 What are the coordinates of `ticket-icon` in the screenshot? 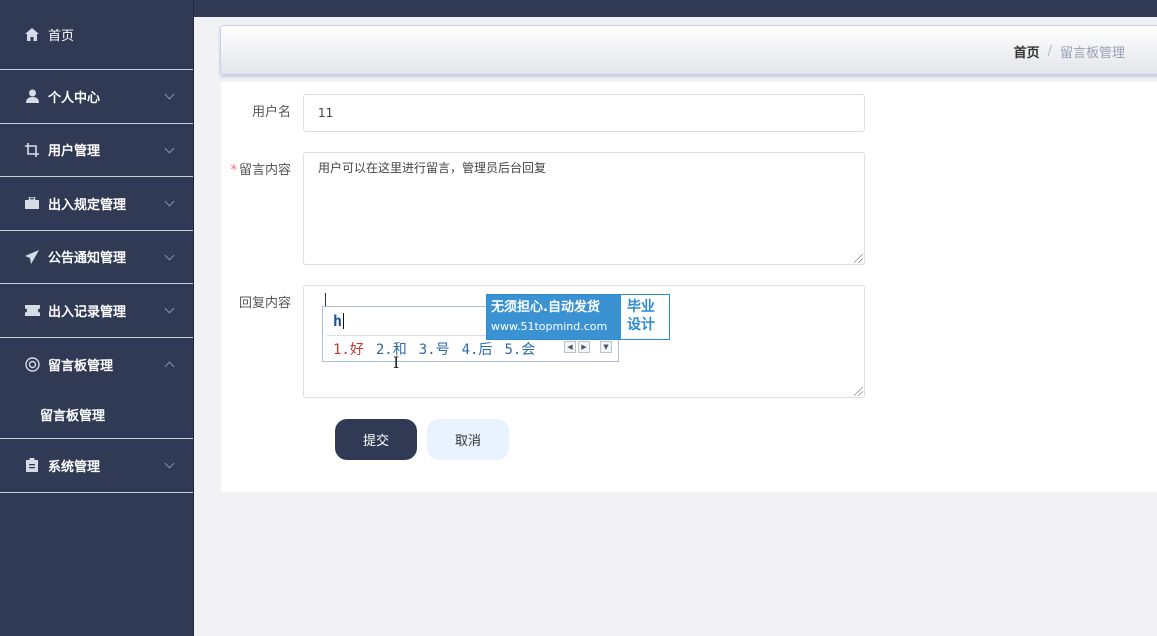 It's located at (32, 310).